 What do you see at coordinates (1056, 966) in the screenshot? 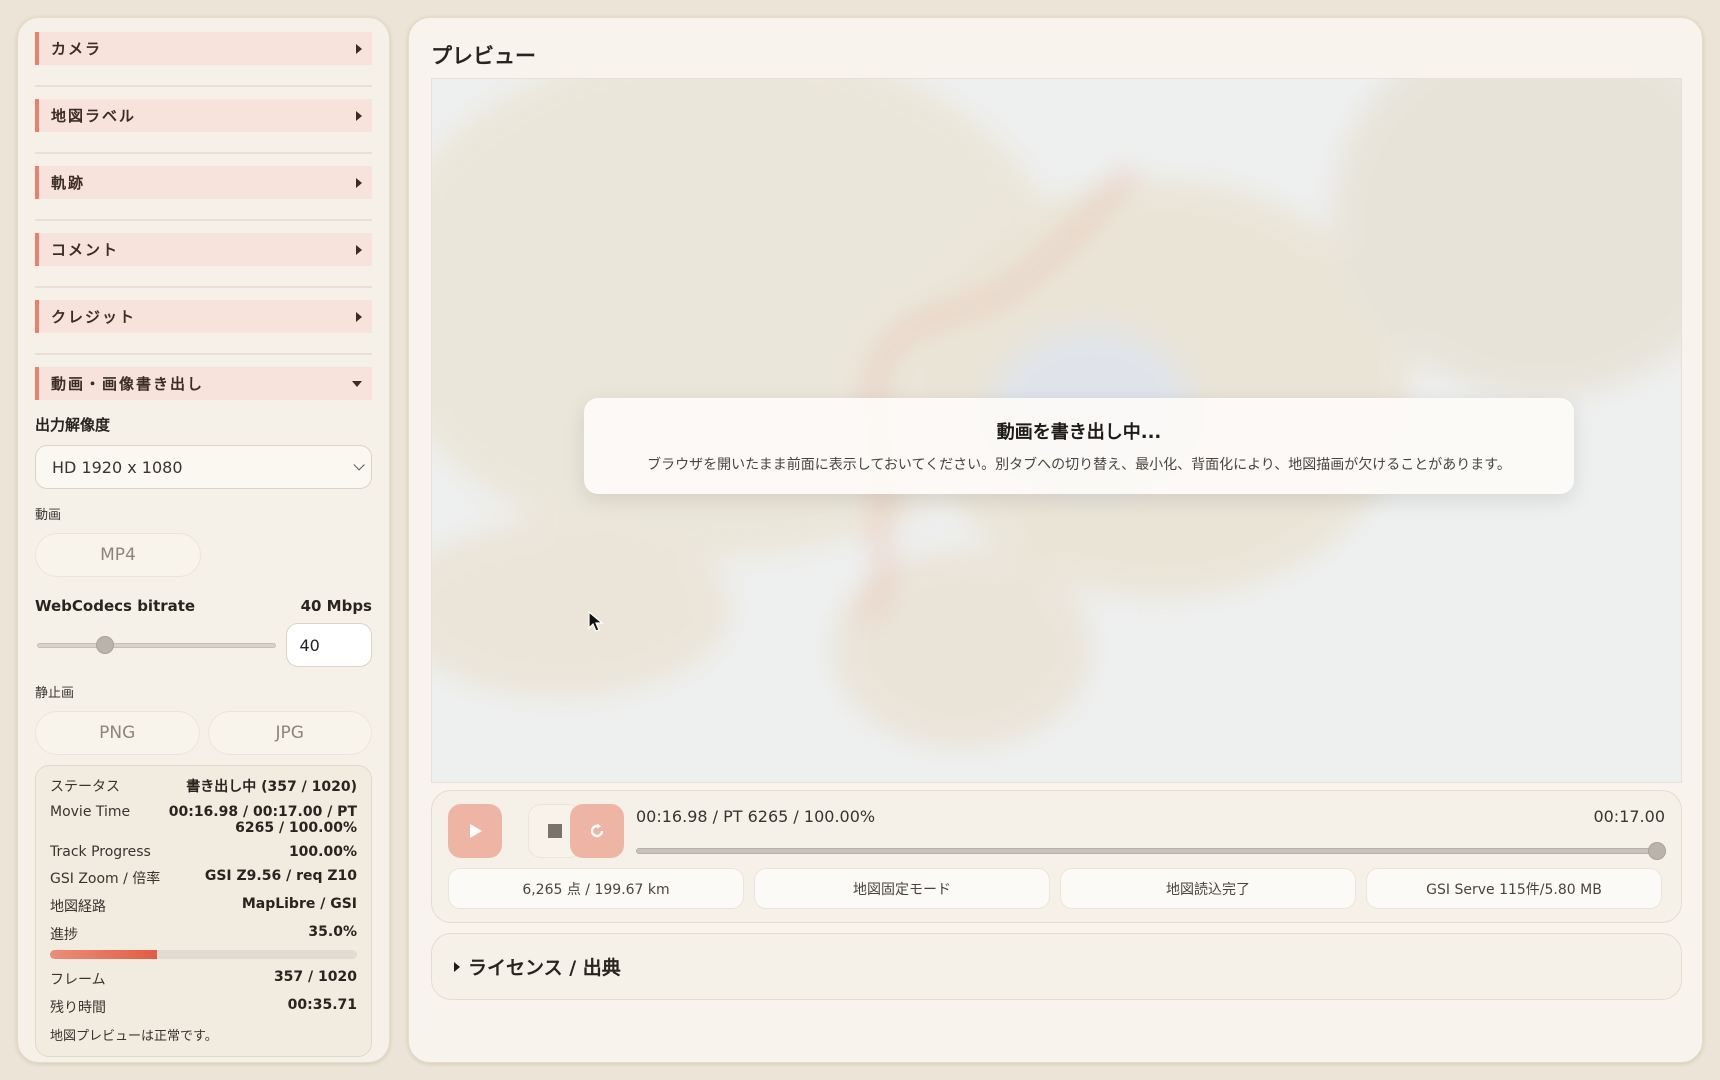
I see `license-toggle: ライセンス / 出典` at bounding box center [1056, 966].